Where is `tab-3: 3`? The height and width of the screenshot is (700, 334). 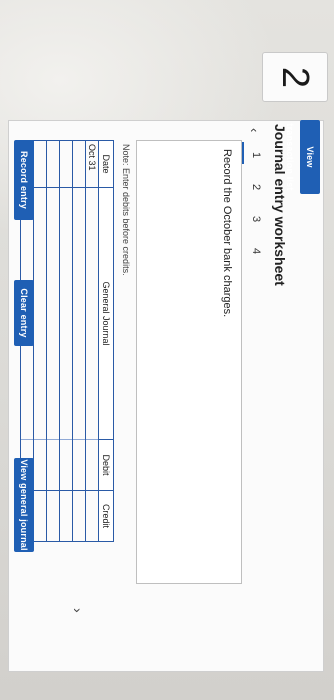
tab-3: 3 is located at coordinates (256, 219).